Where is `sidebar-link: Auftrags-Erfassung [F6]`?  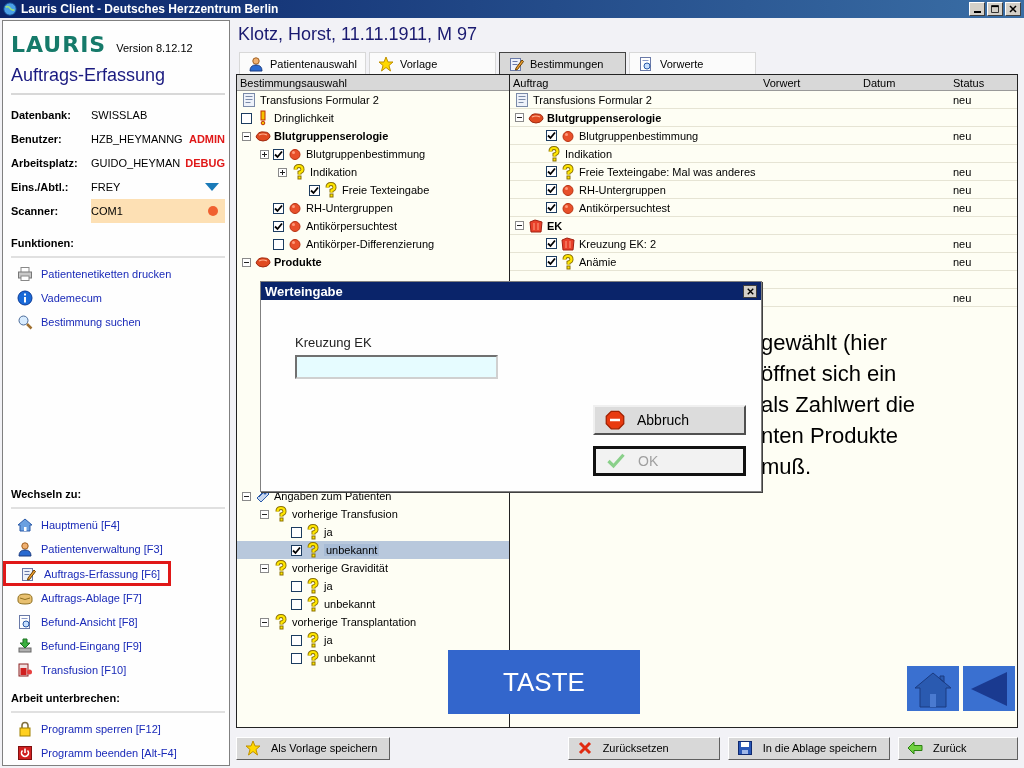 sidebar-link: Auftrags-Erfassung [F6] is located at coordinates (87, 573).